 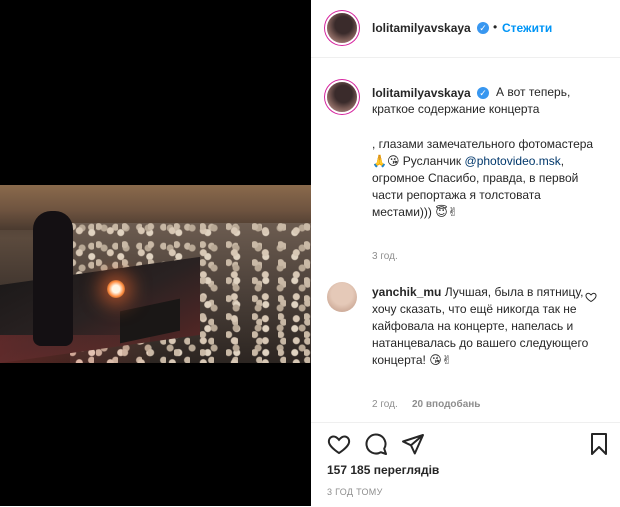 What do you see at coordinates (413, 444) in the screenshot?
I see `paper-plane-icon` at bounding box center [413, 444].